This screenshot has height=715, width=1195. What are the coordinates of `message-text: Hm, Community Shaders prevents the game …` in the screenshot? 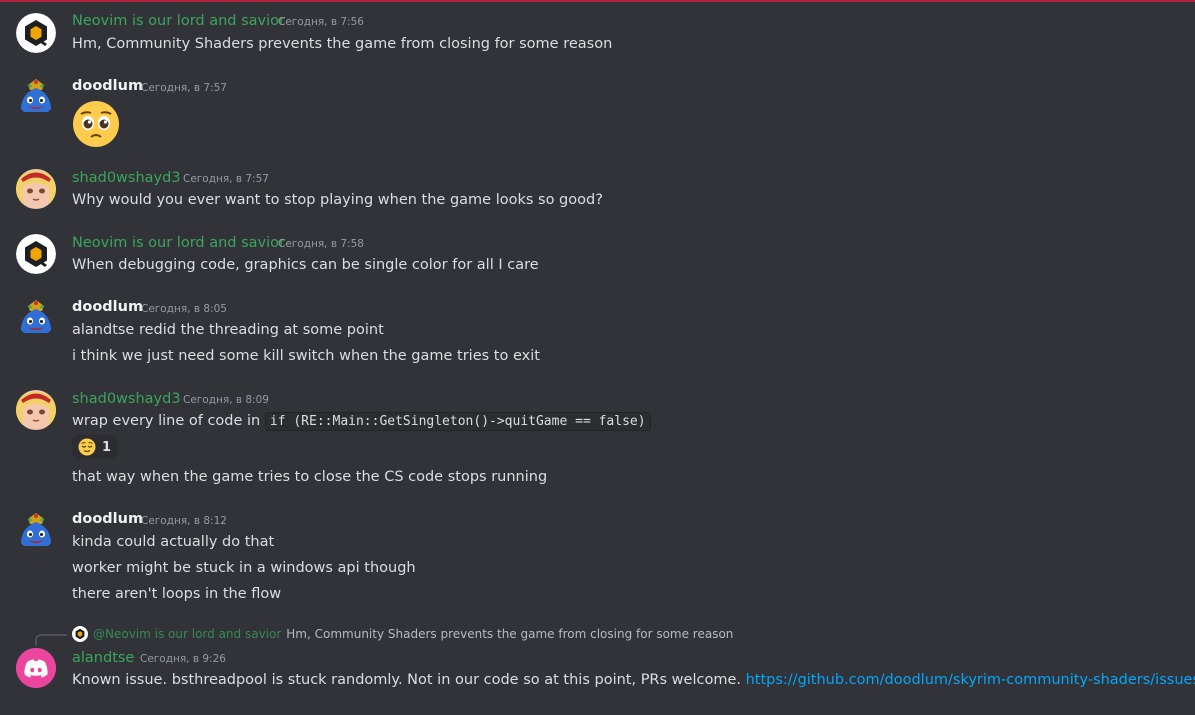 It's located at (342, 44).